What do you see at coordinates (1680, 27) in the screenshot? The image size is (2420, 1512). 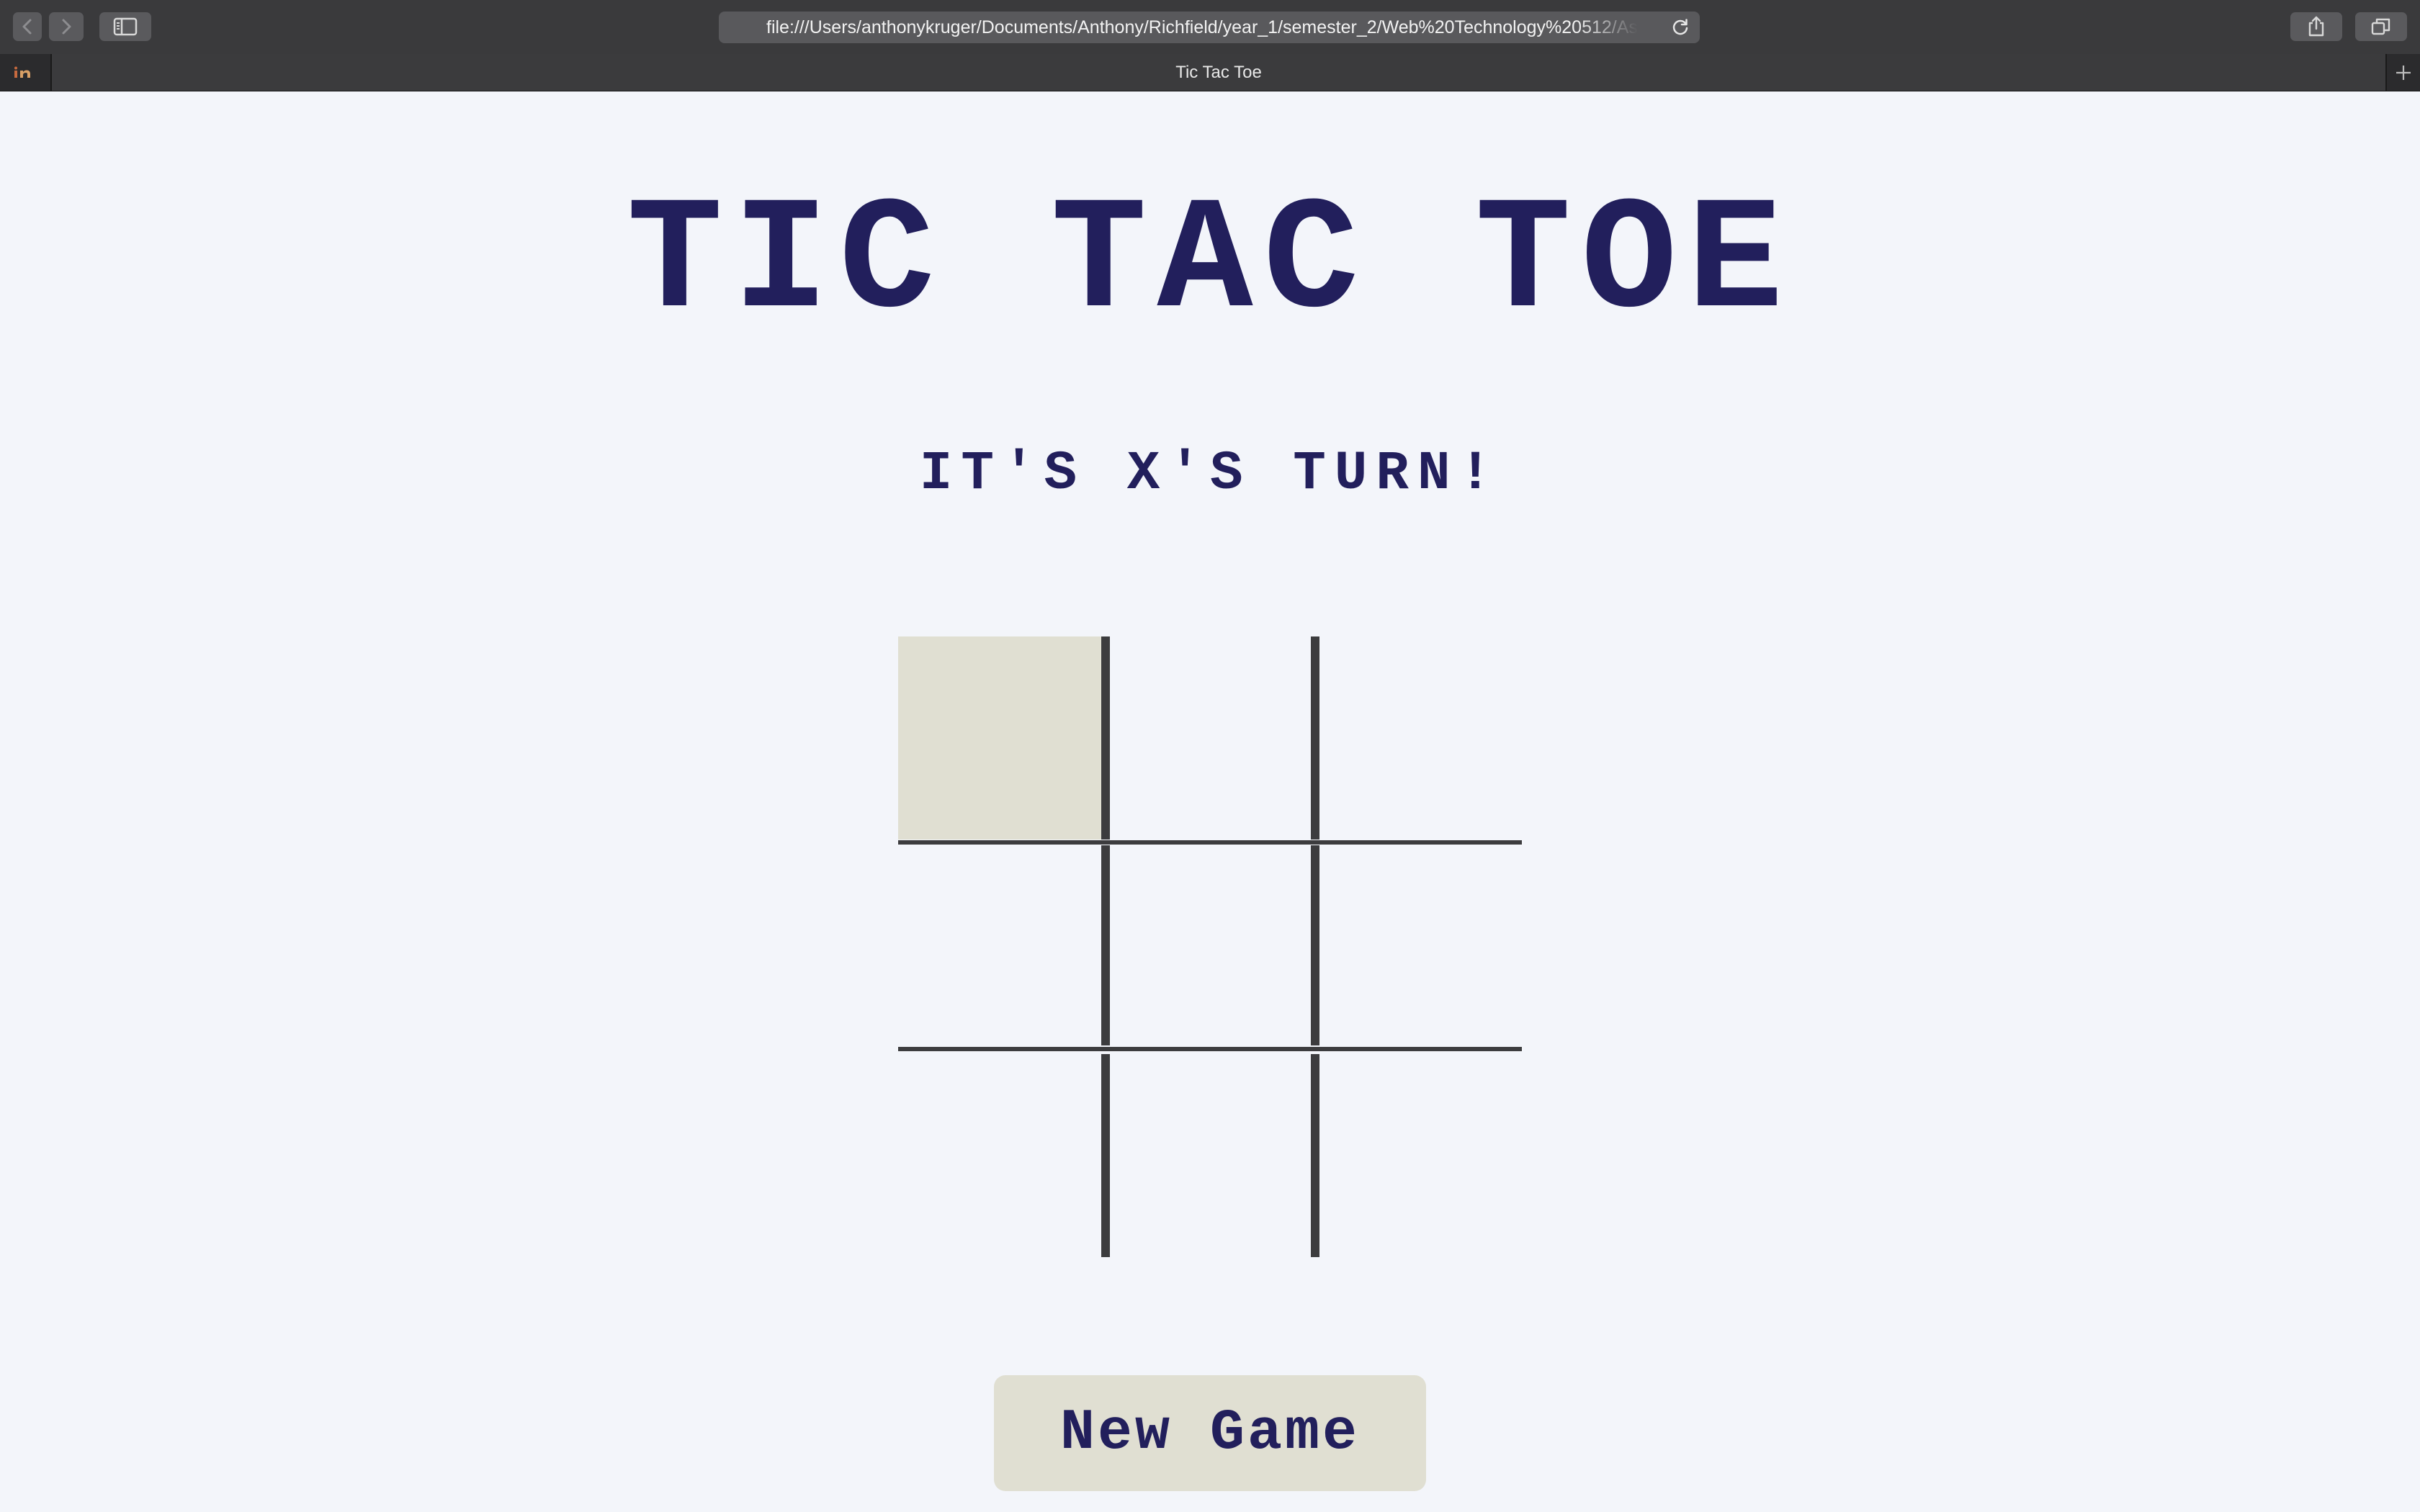 I see `reload-icon` at bounding box center [1680, 27].